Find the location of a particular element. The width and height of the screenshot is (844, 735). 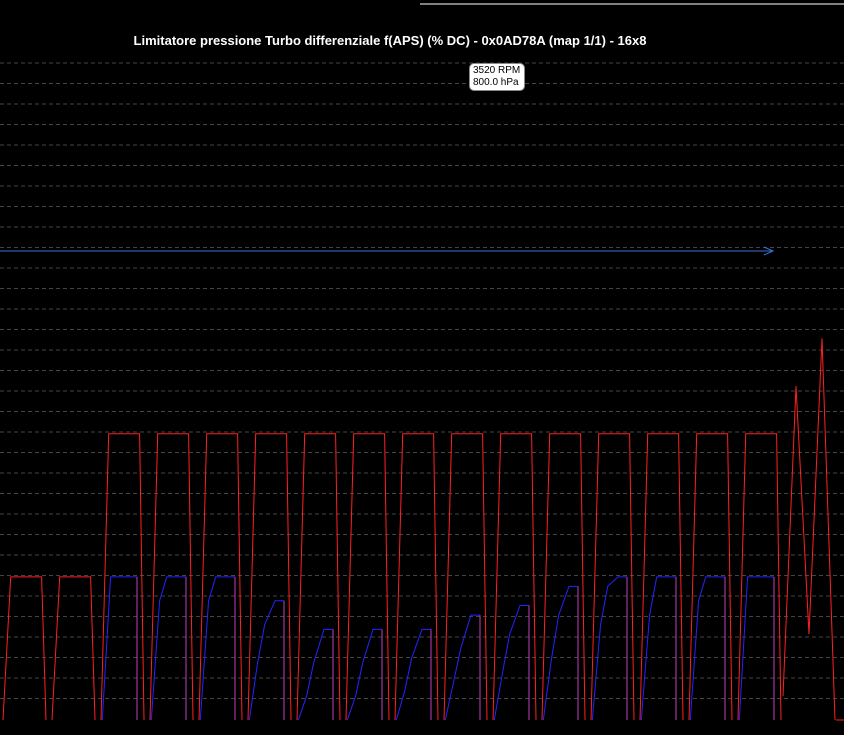

cursor-tooltip: 3520 RPM 800.0 hPa is located at coordinates (497, 77).